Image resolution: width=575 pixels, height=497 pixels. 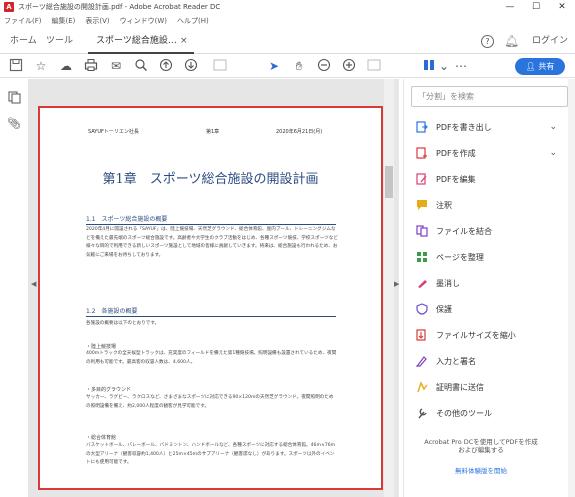 I want to click on page-thumbnails-icon, so click(x=14, y=98).